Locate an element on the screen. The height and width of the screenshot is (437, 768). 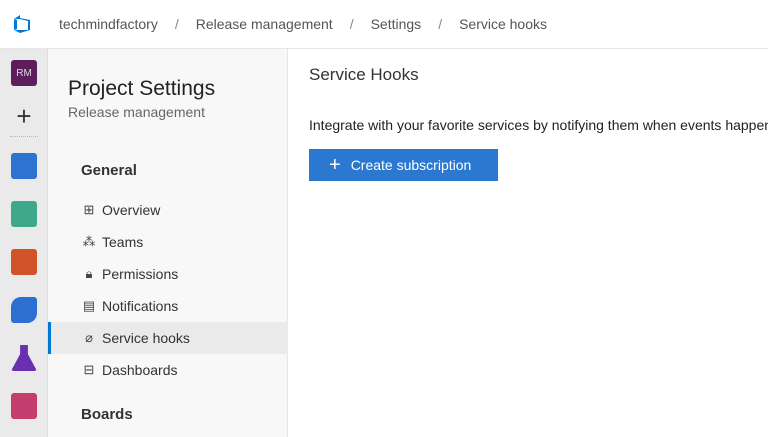
pipelines-icon is located at coordinates (24, 310).